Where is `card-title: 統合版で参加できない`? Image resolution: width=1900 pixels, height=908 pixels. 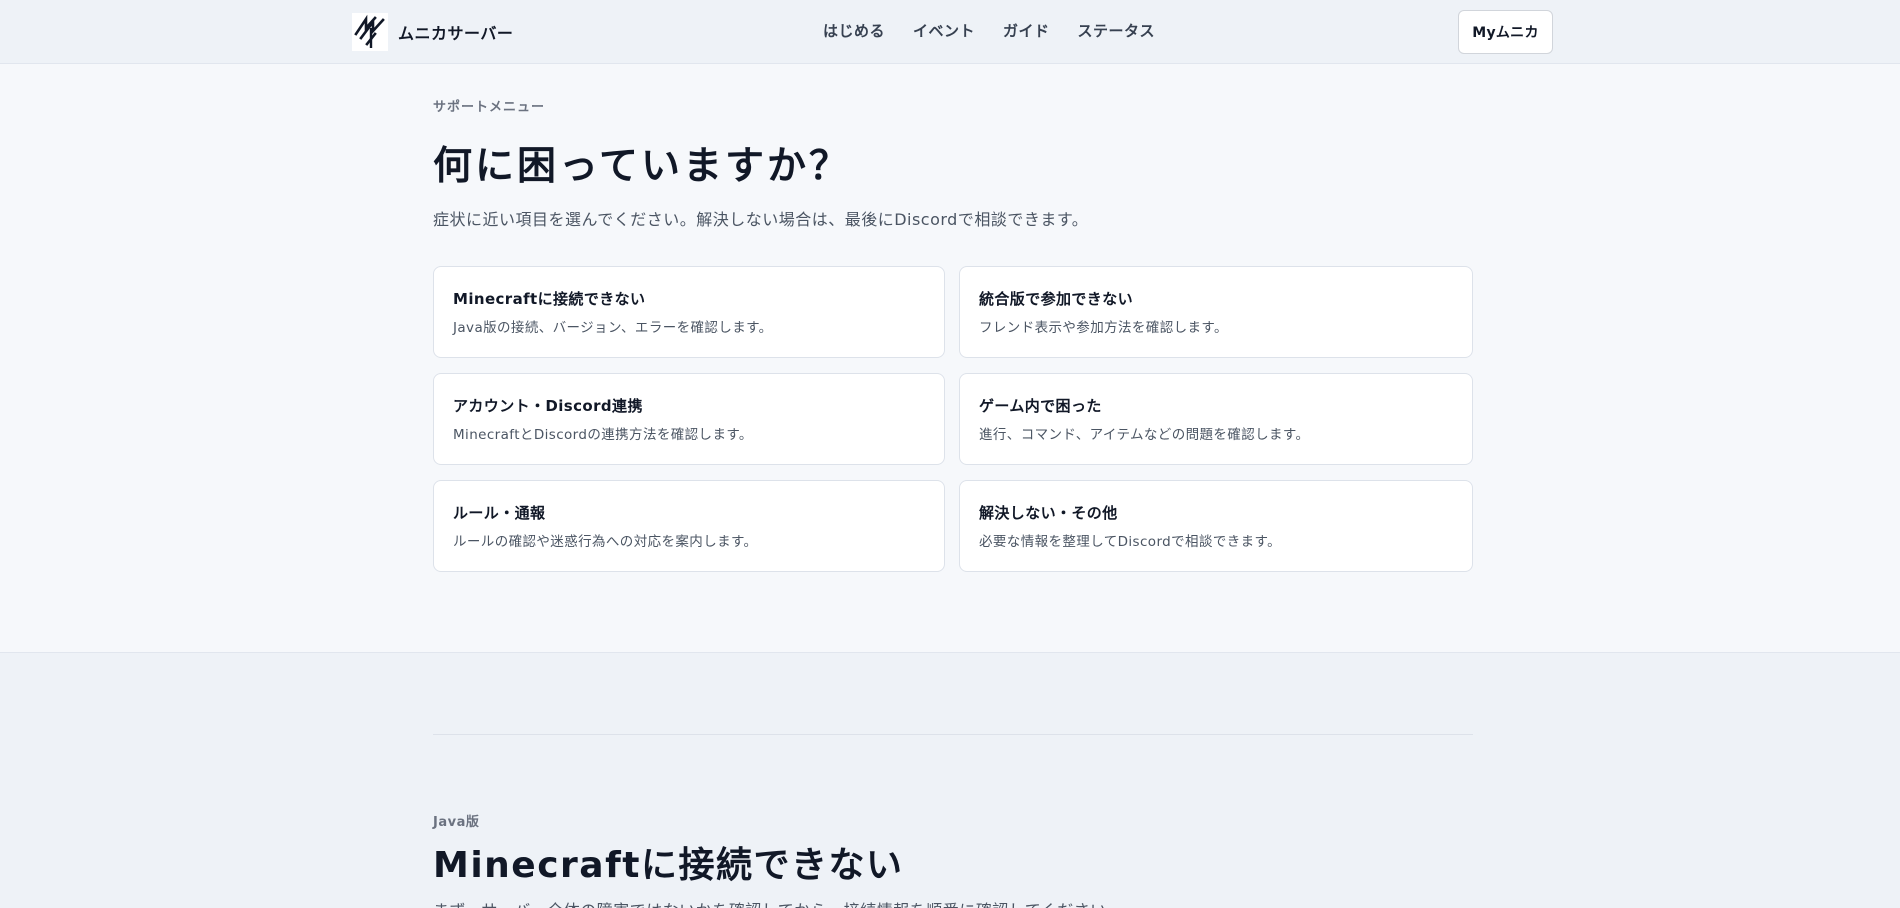 card-title: 統合版で参加できない is located at coordinates (1056, 299).